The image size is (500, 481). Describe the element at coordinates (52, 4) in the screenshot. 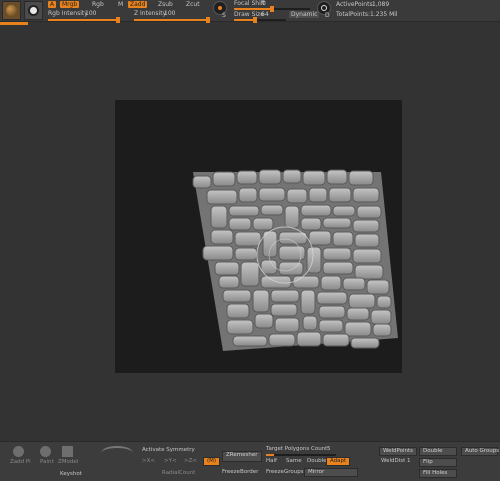

I see `a-toggle: A` at that location.